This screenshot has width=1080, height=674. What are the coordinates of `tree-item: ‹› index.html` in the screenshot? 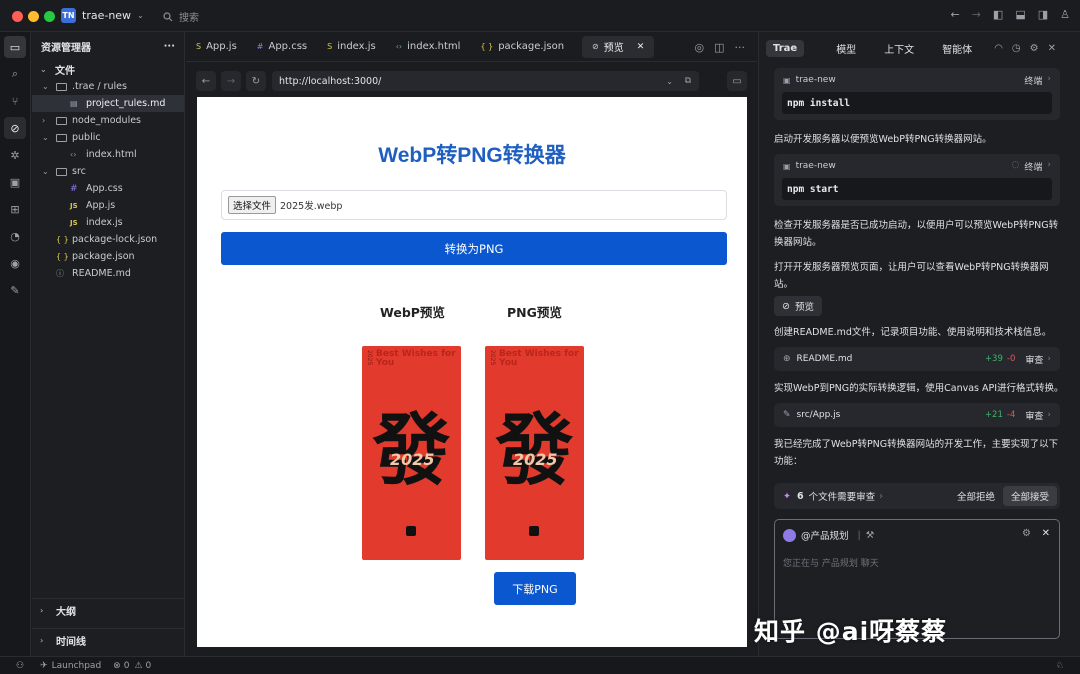 It's located at (108, 154).